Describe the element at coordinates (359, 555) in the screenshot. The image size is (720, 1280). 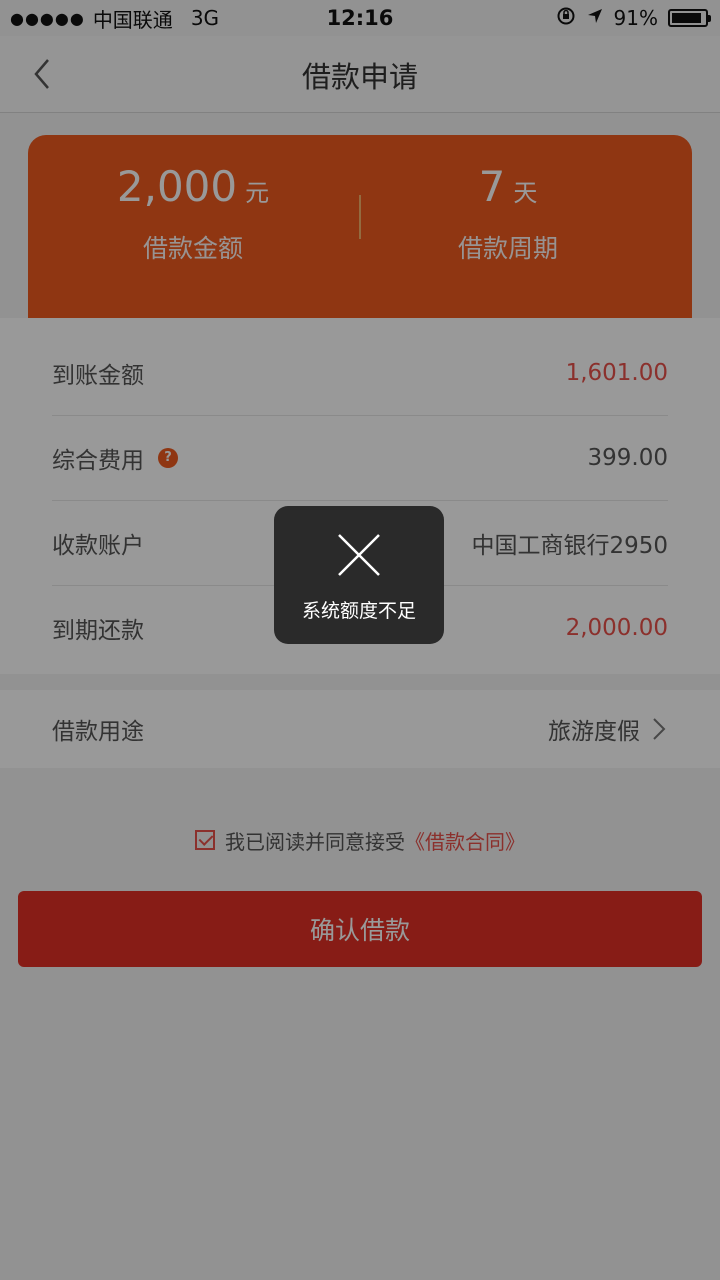
I see `close-icon` at that location.